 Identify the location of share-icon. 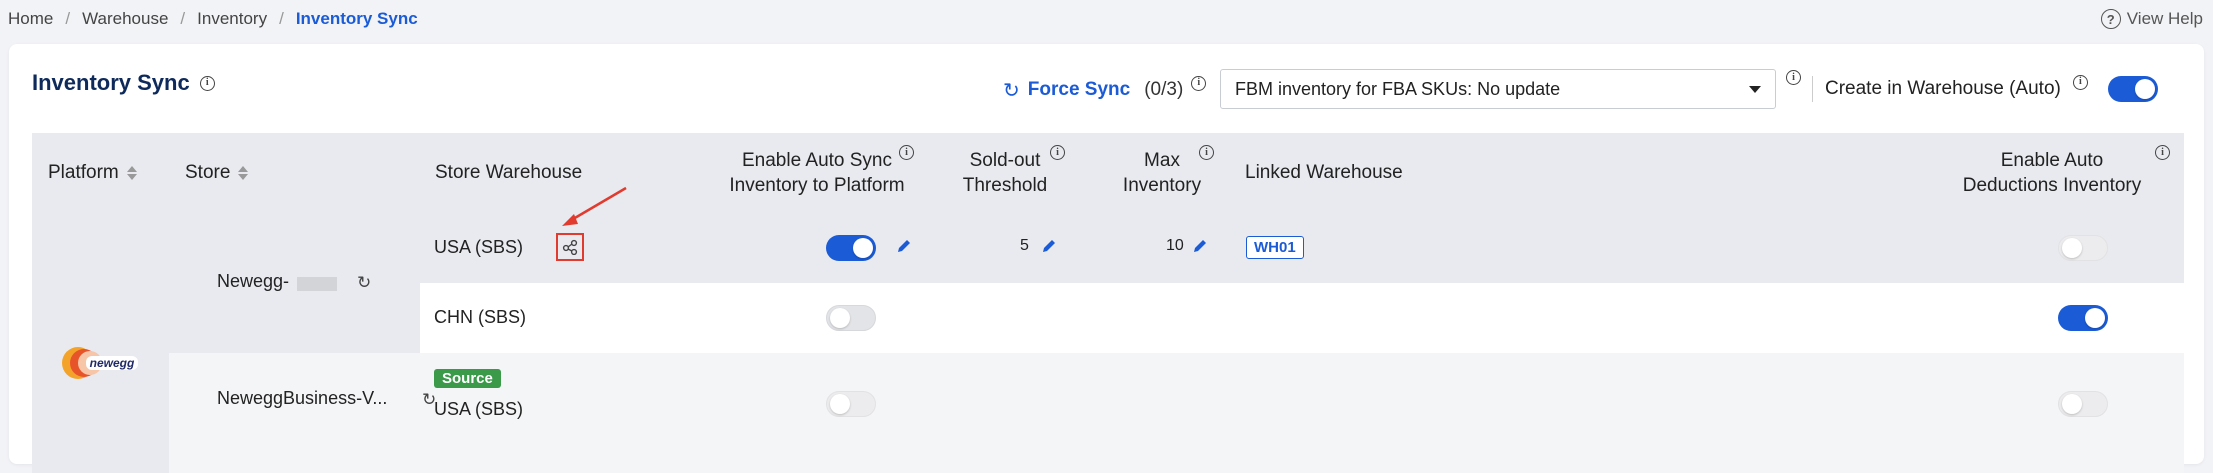
(570, 247).